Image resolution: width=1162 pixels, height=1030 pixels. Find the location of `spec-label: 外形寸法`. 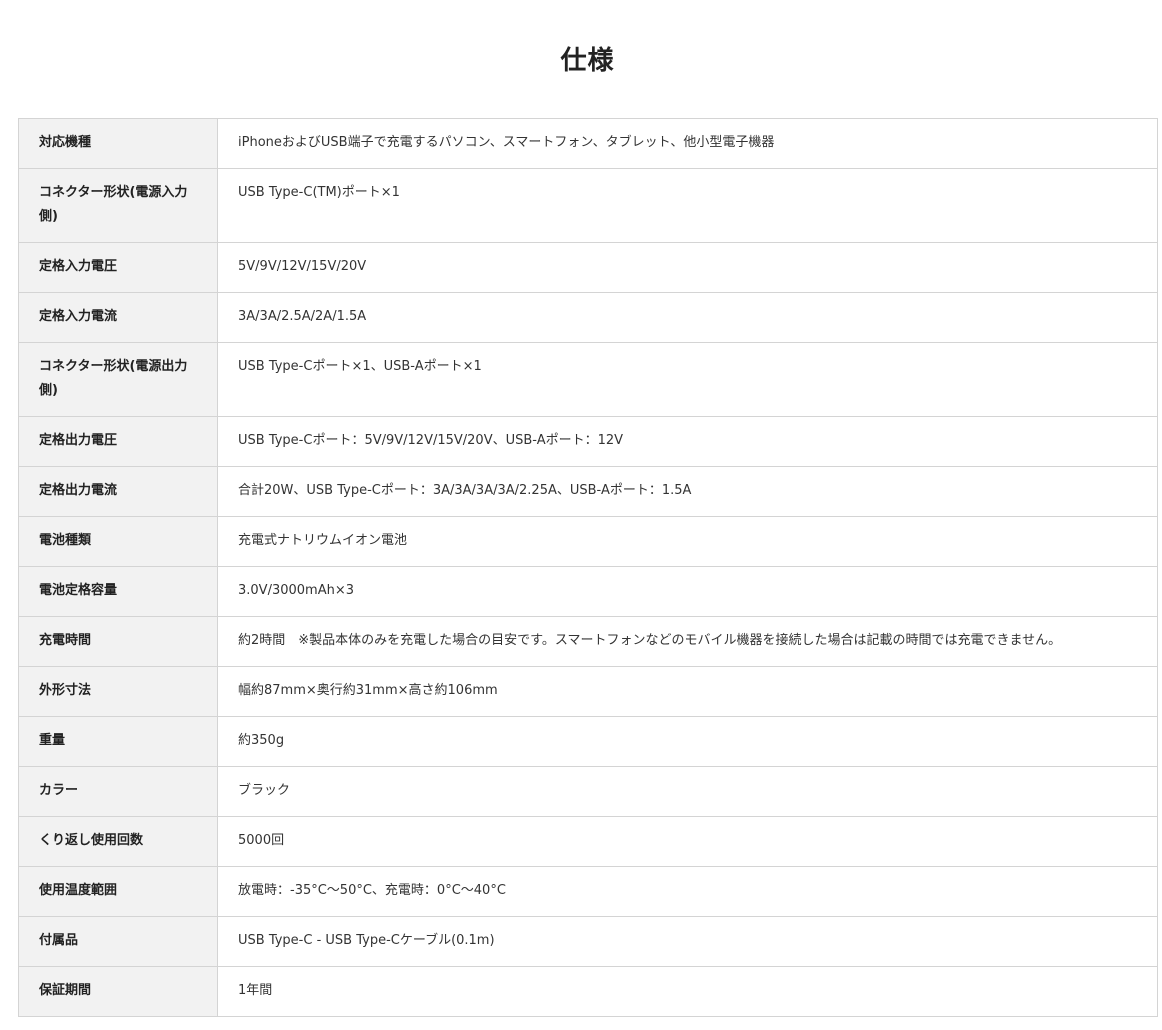

spec-label: 外形寸法 is located at coordinates (118, 691).